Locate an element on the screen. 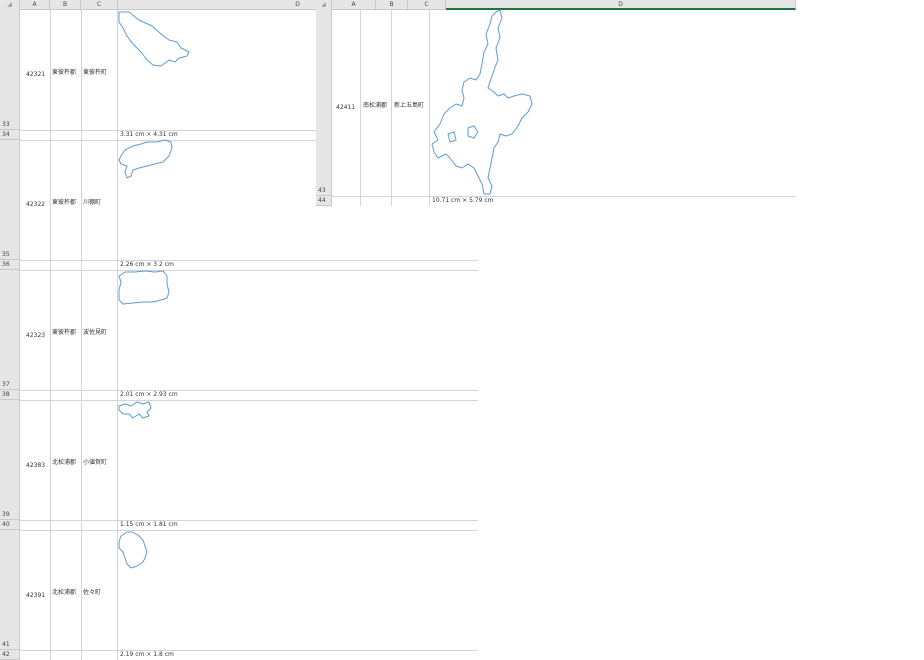 This screenshot has height=660, width=924. row-header: 37 is located at coordinates (10, 330).